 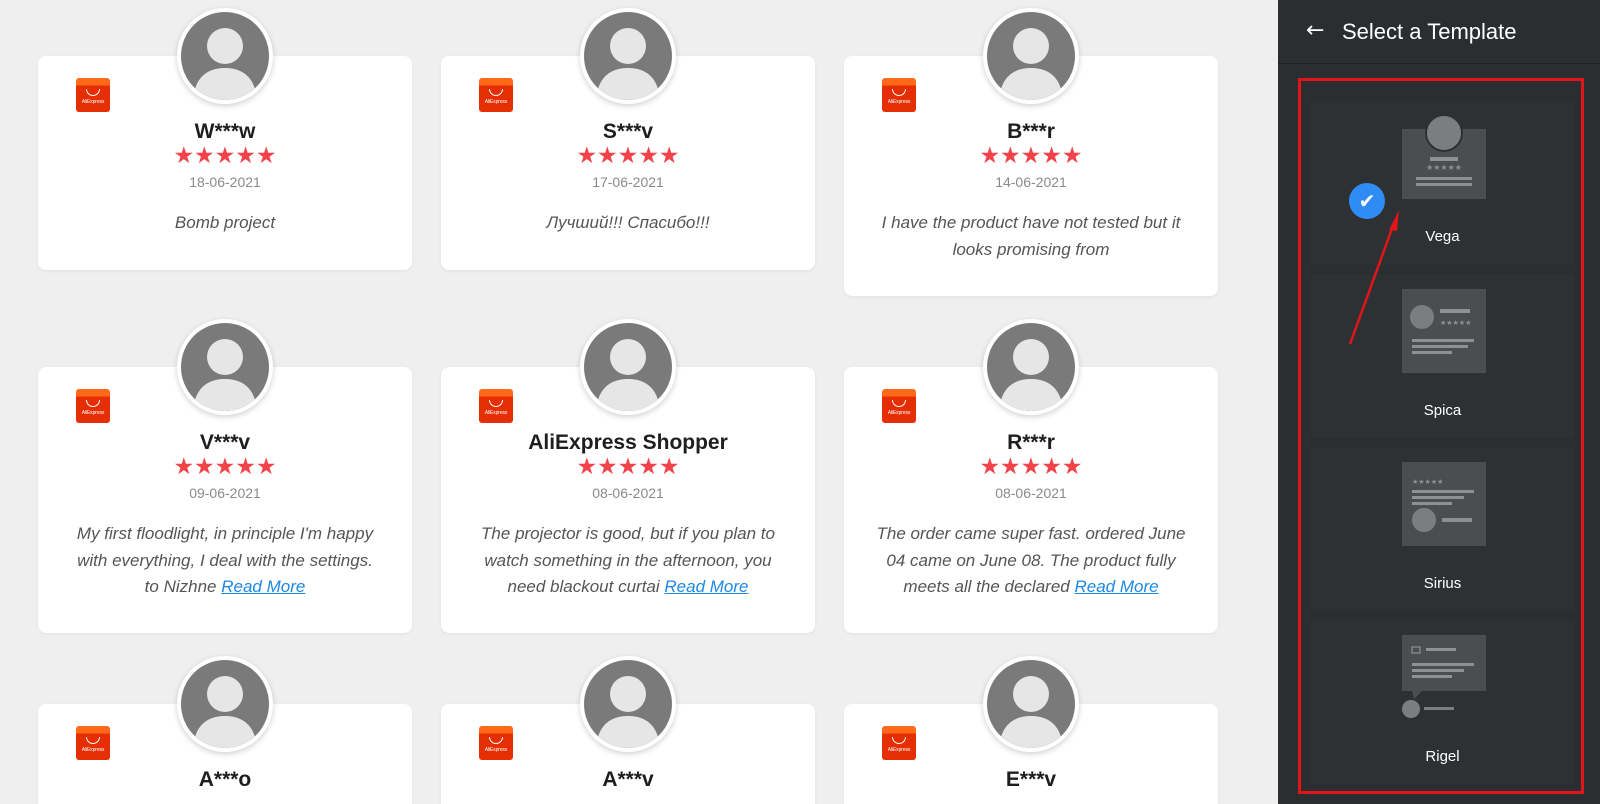 What do you see at coordinates (225, 182) in the screenshot?
I see `review-date: 18-06-2021` at bounding box center [225, 182].